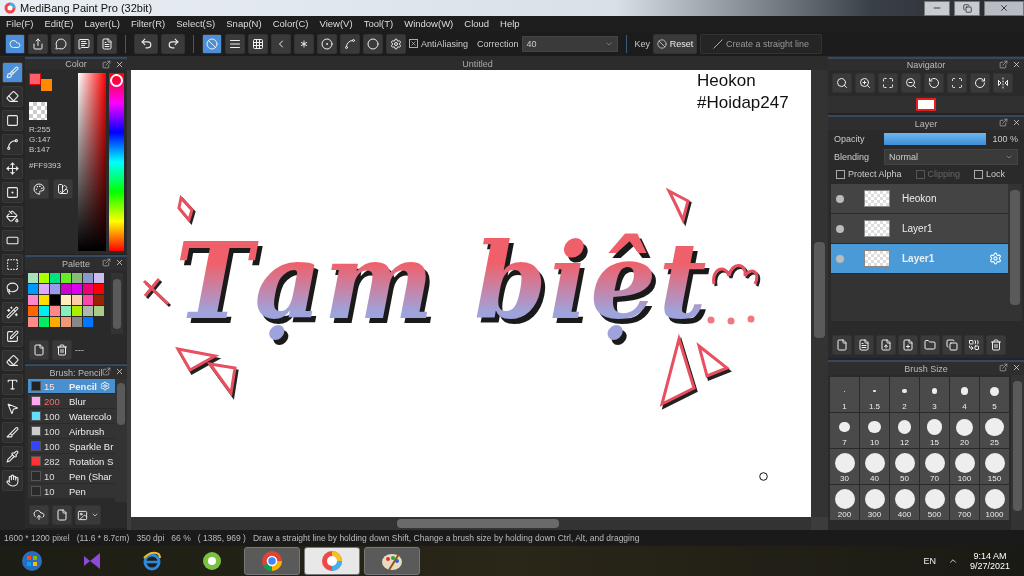 The image size is (1024, 576). What do you see at coordinates (87, 8) in the screenshot?
I see `window-title: MediBang Paint Pro (32bit)` at bounding box center [87, 8].